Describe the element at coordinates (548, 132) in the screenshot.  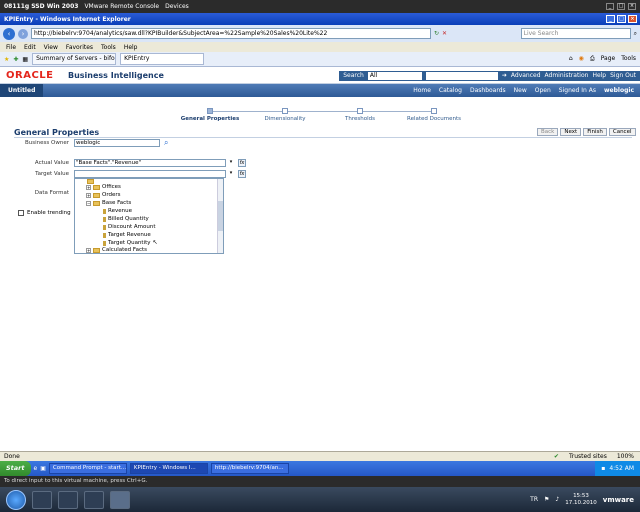
I see `back-button: Back` at that location.